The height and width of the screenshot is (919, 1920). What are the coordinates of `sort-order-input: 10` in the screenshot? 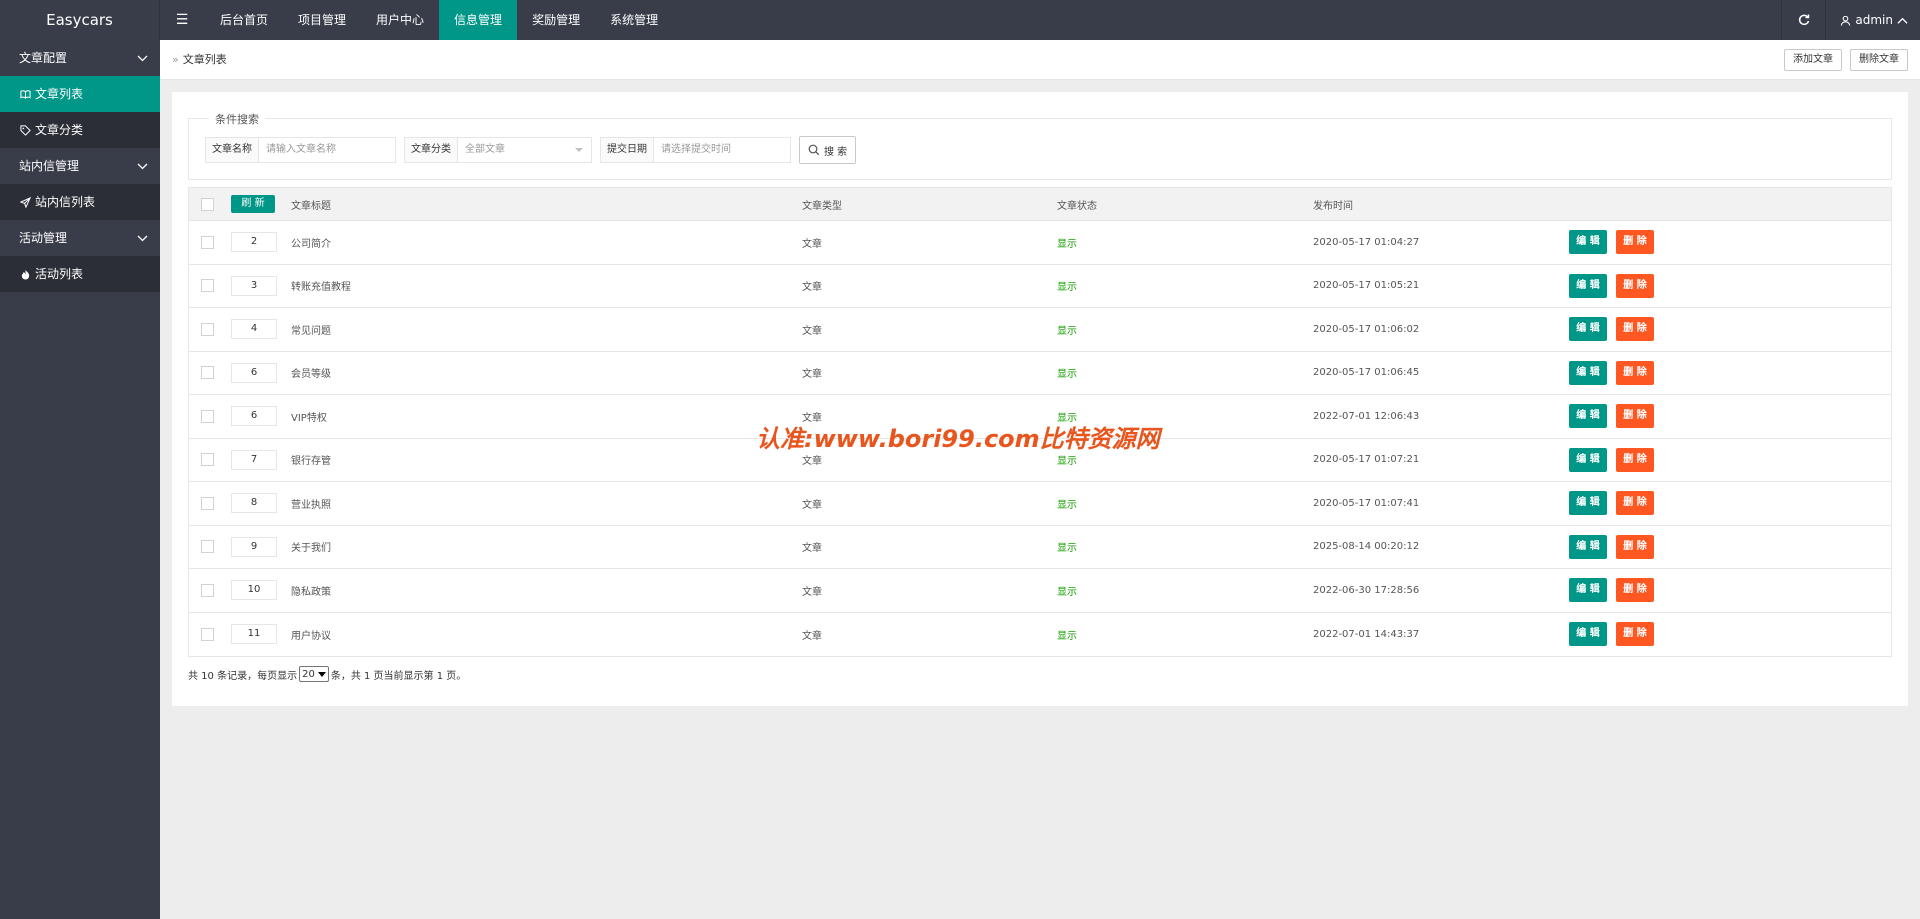 It's located at (254, 590).